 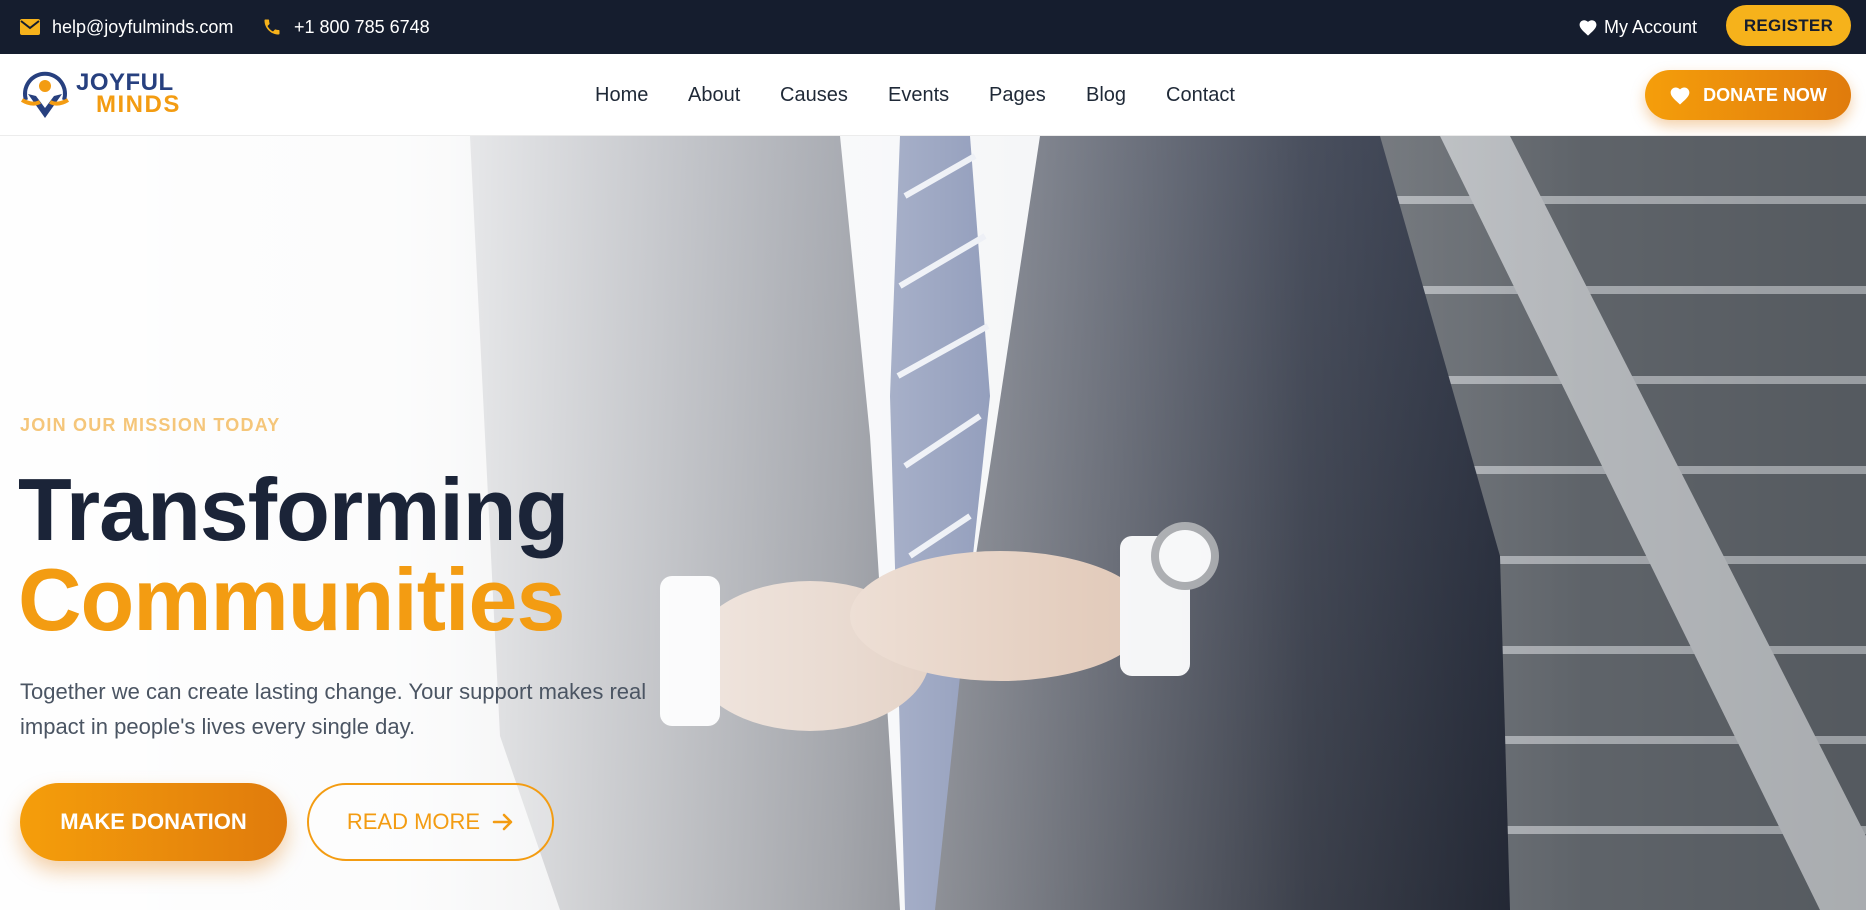 I want to click on top-phone-link: +1 800 785 6748, so click(x=346, y=27).